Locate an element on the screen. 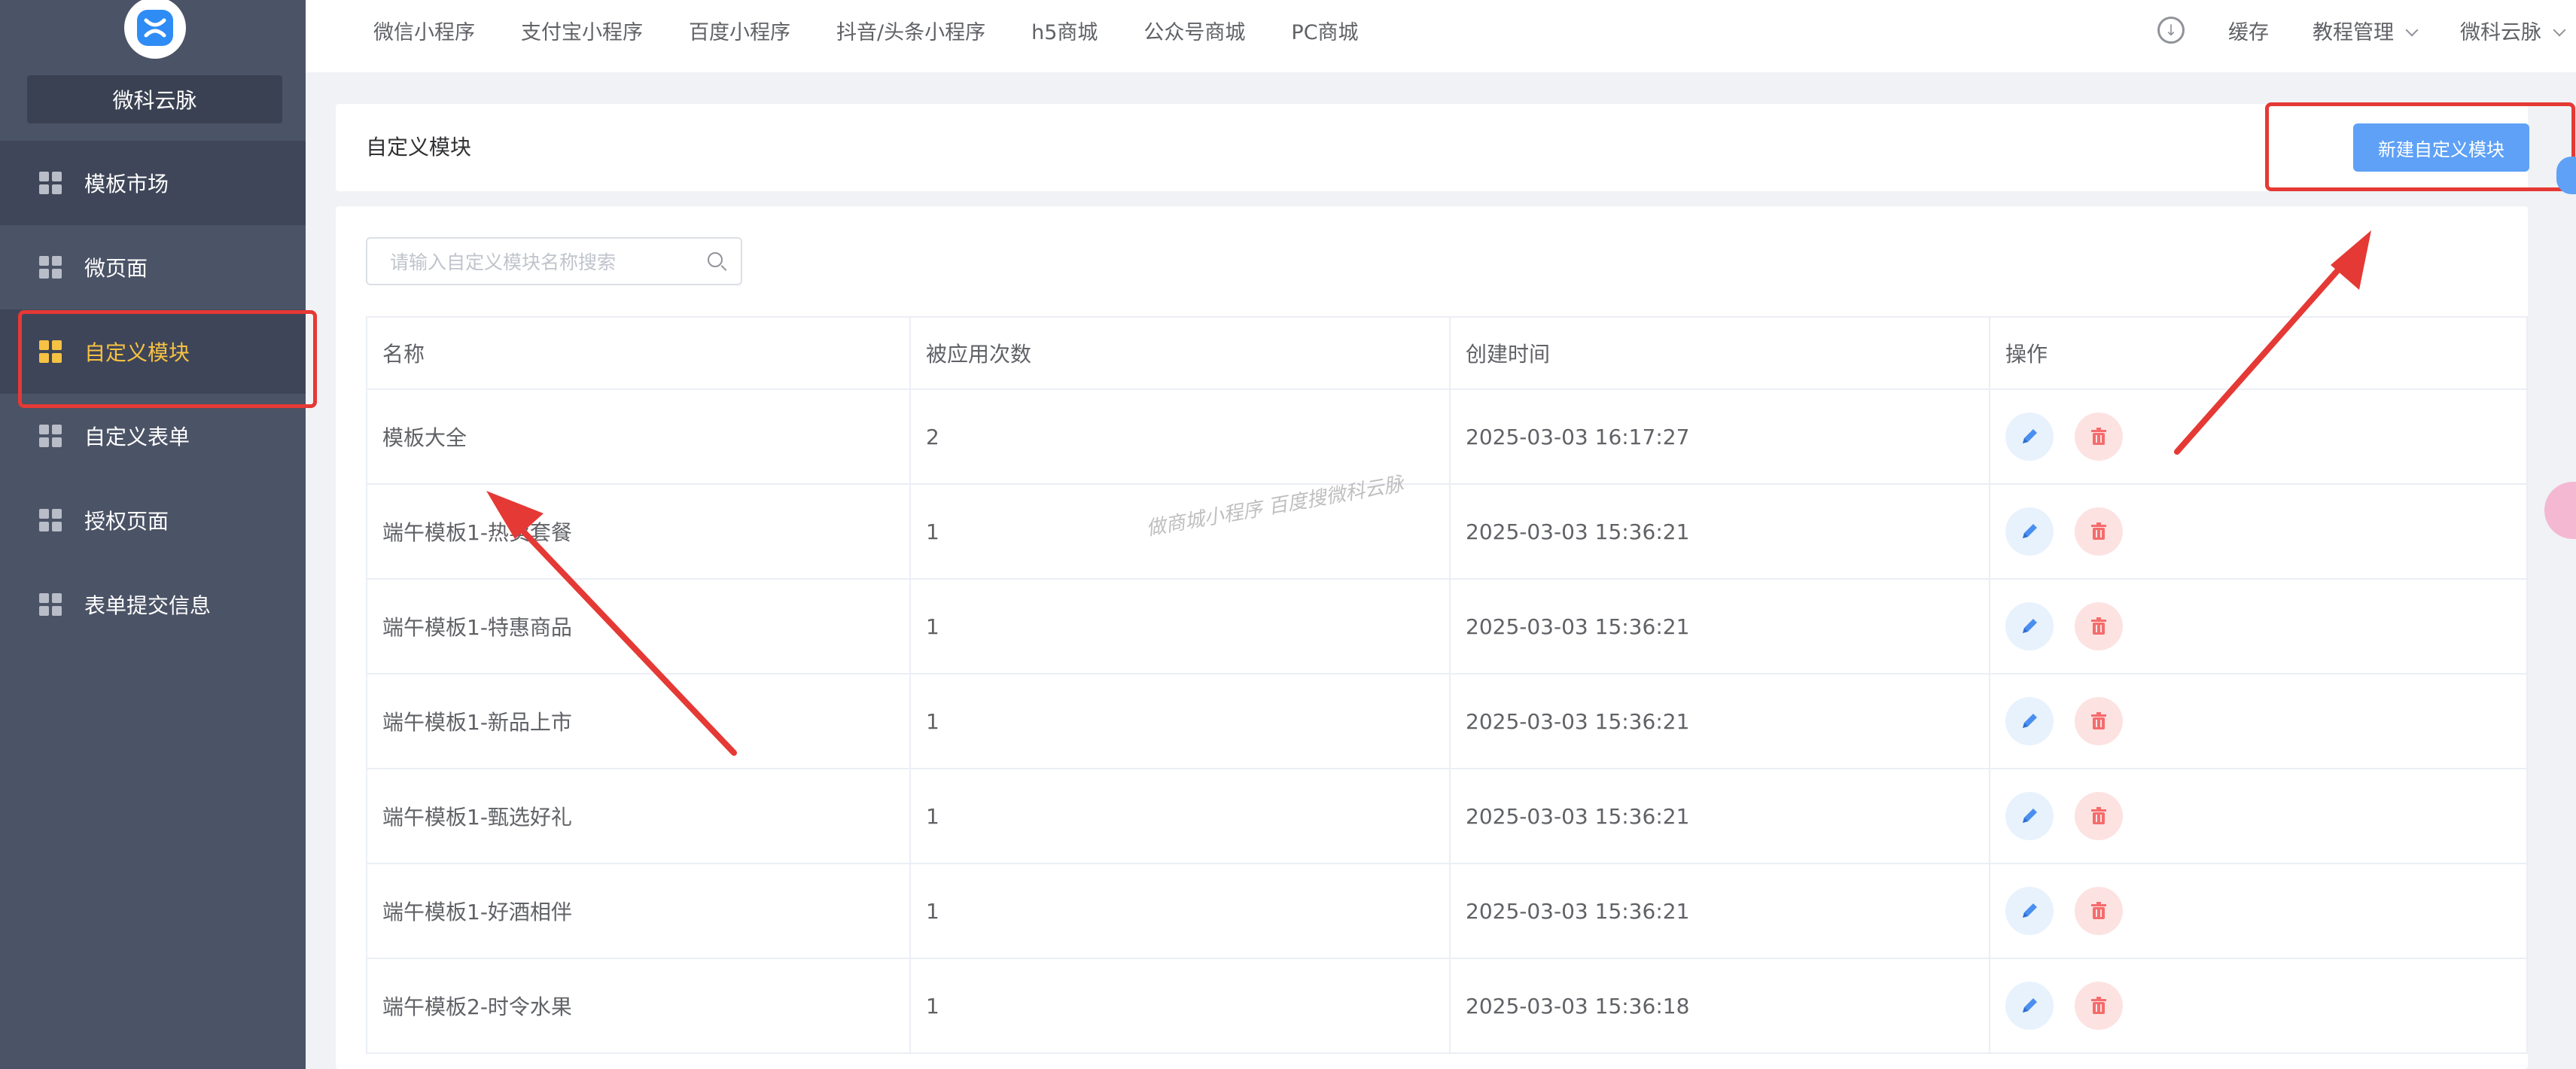  cell-count: 2 is located at coordinates (1180, 436).